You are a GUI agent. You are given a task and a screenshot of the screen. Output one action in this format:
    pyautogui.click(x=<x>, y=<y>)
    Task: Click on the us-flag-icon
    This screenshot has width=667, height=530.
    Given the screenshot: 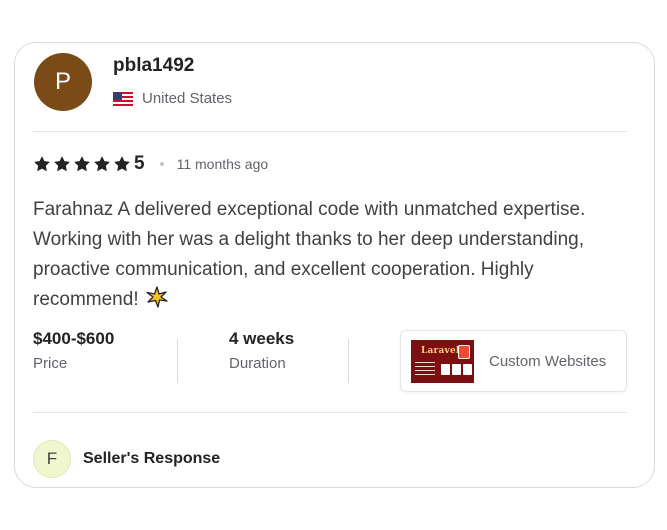 What is the action you would take?
    pyautogui.click(x=123, y=98)
    